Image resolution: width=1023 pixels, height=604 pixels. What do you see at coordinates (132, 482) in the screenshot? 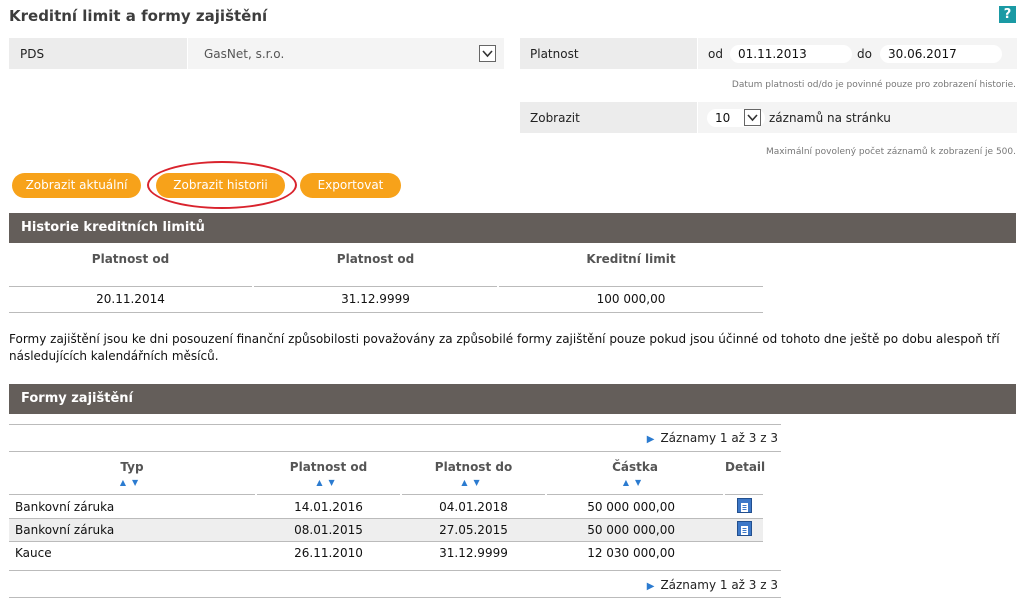
I see `sort-icon-type: ▲▼` at bounding box center [132, 482].